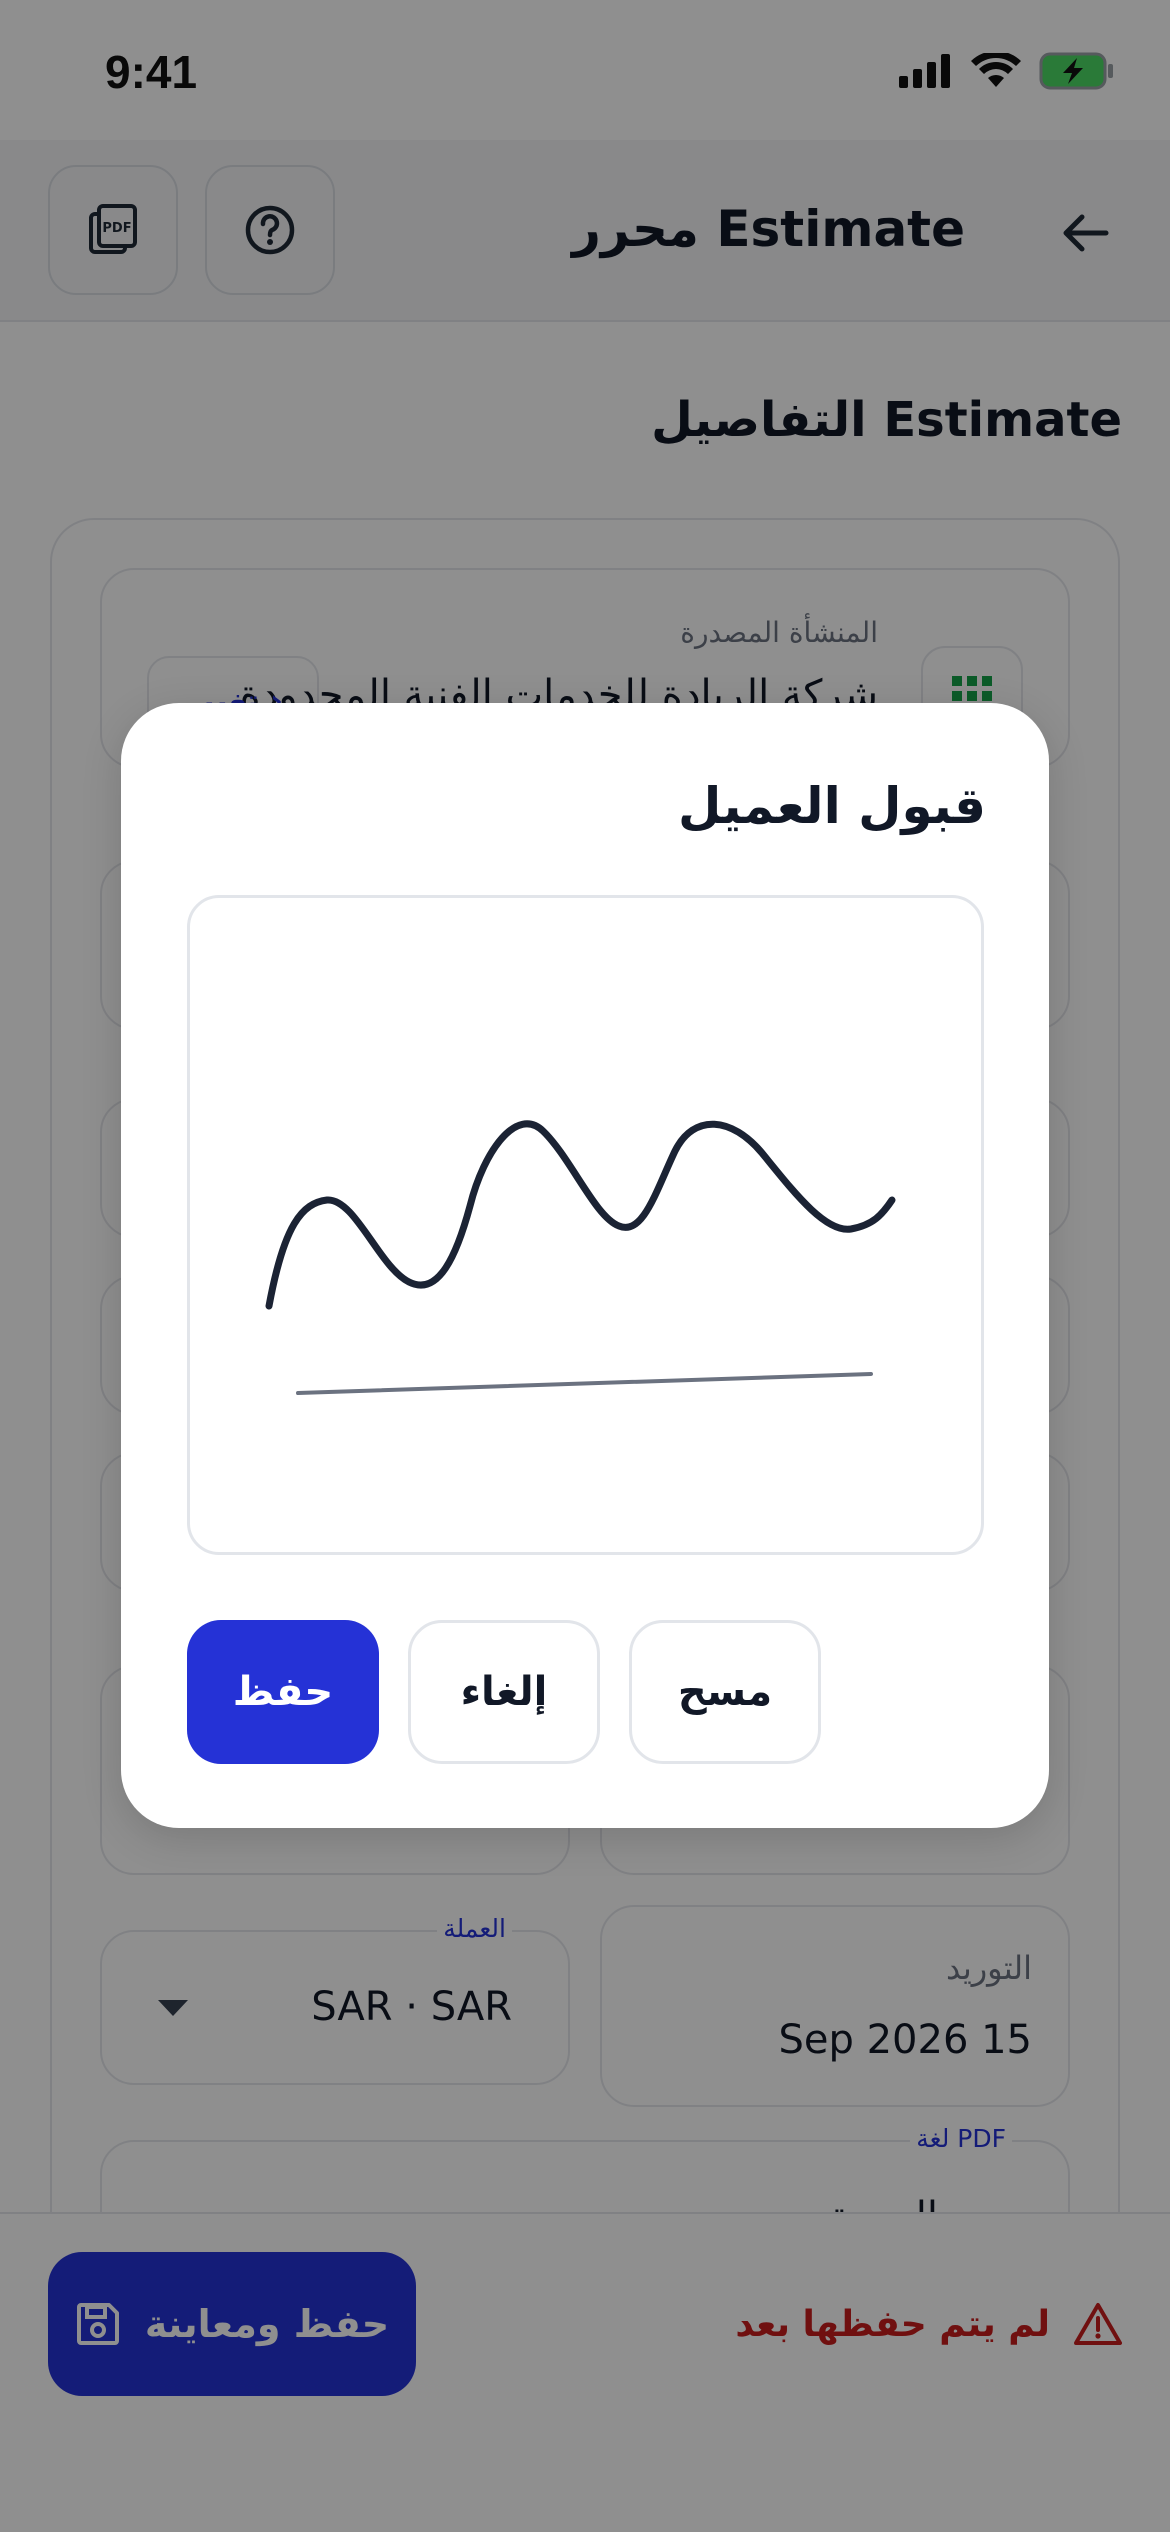 This screenshot has width=1170, height=2532. I want to click on signature-cancel-button: إلغاء, so click(504, 1692).